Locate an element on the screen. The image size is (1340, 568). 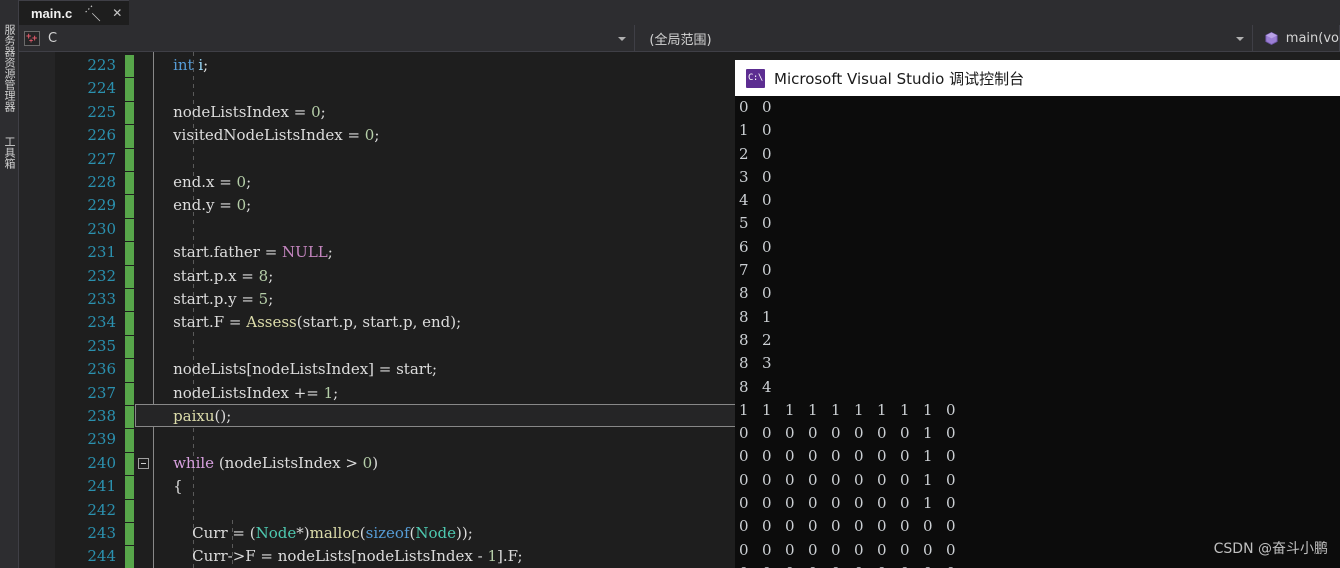
code-token: 0 is located at coordinates (316, 111).